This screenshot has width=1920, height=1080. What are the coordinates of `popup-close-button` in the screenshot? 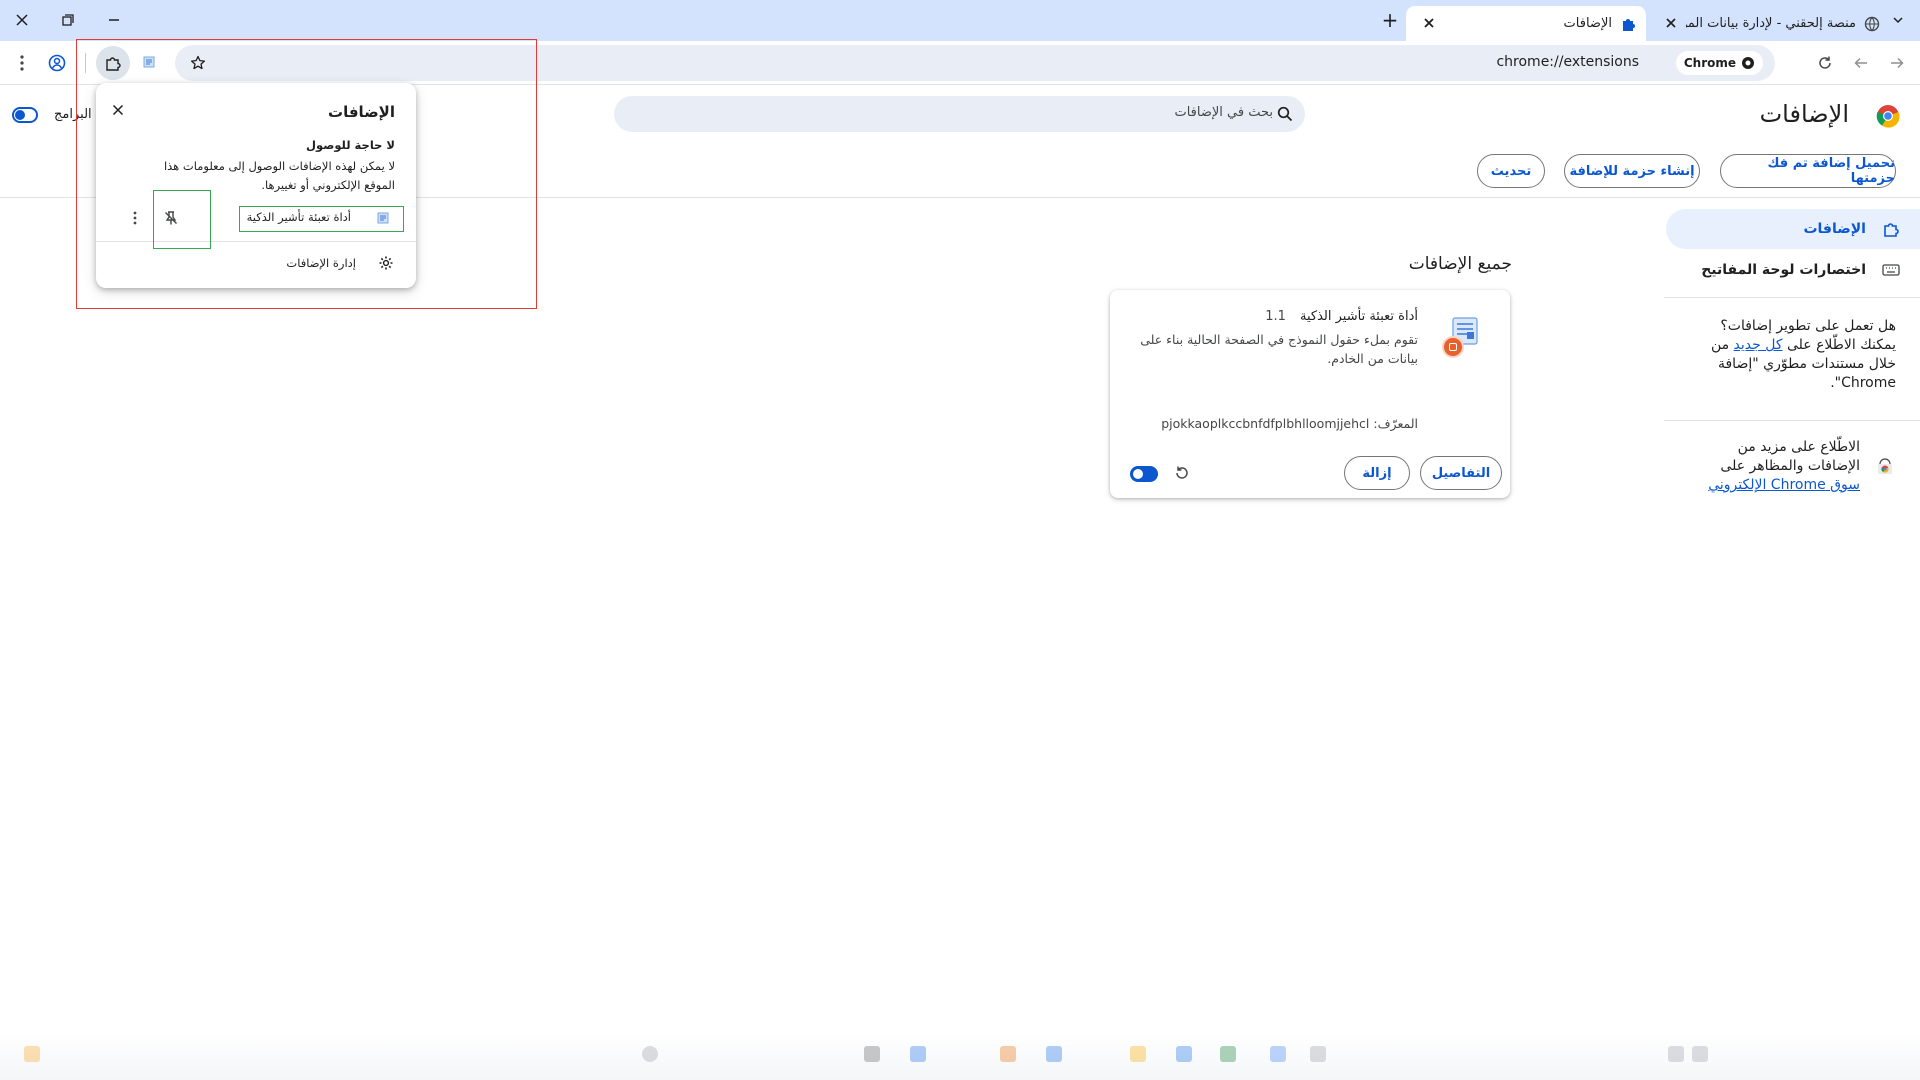 It's located at (118, 110).